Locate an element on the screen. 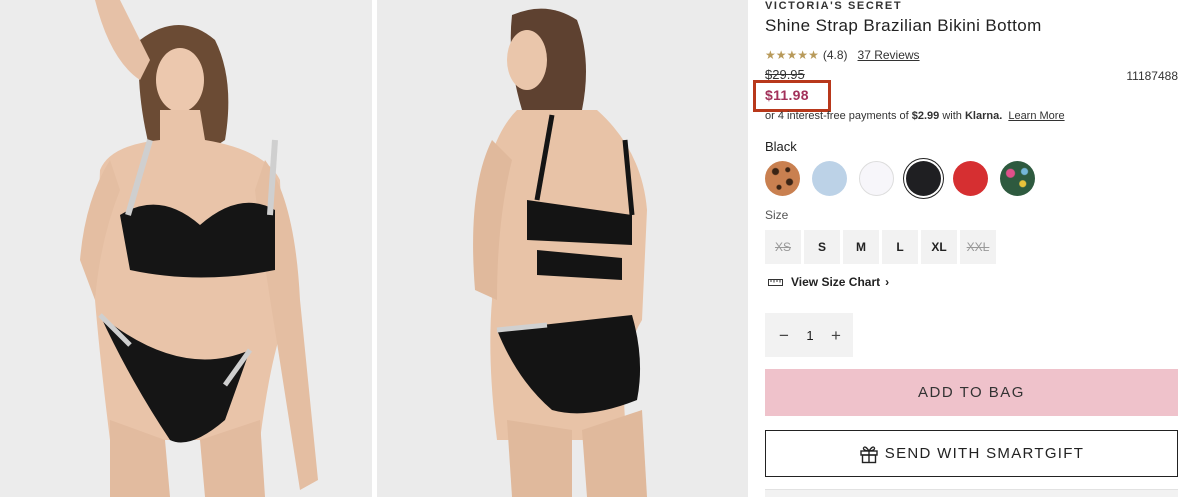 The width and height of the screenshot is (1181, 497). ruler-icon is located at coordinates (775, 282).